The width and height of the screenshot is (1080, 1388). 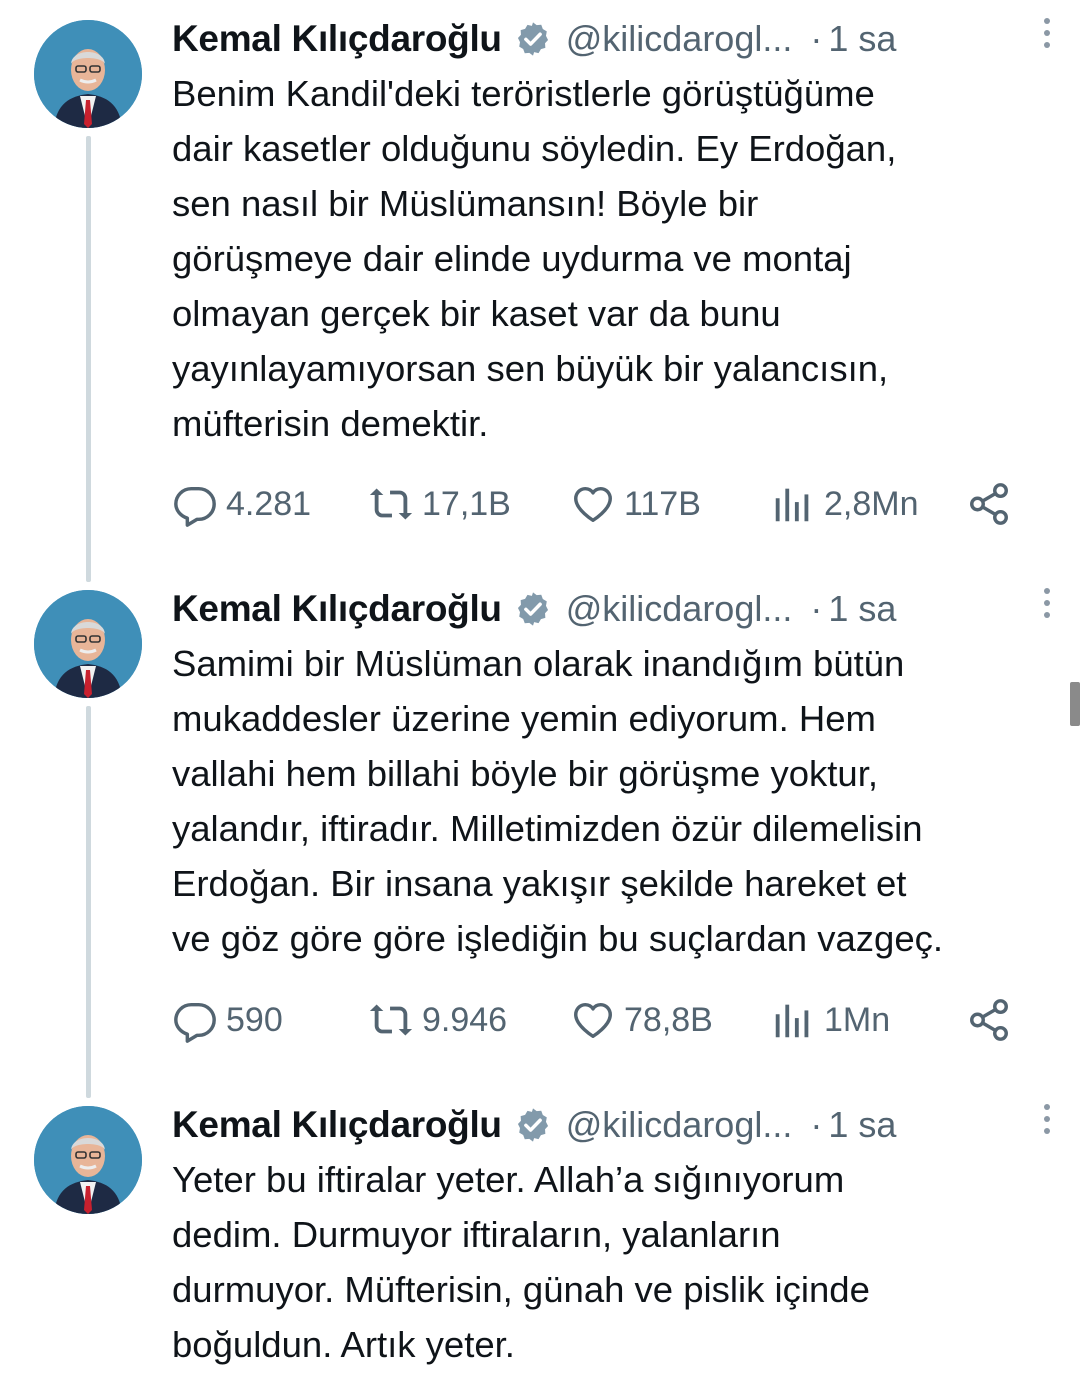 I want to click on views-count: 1Mn, so click(x=857, y=1019).